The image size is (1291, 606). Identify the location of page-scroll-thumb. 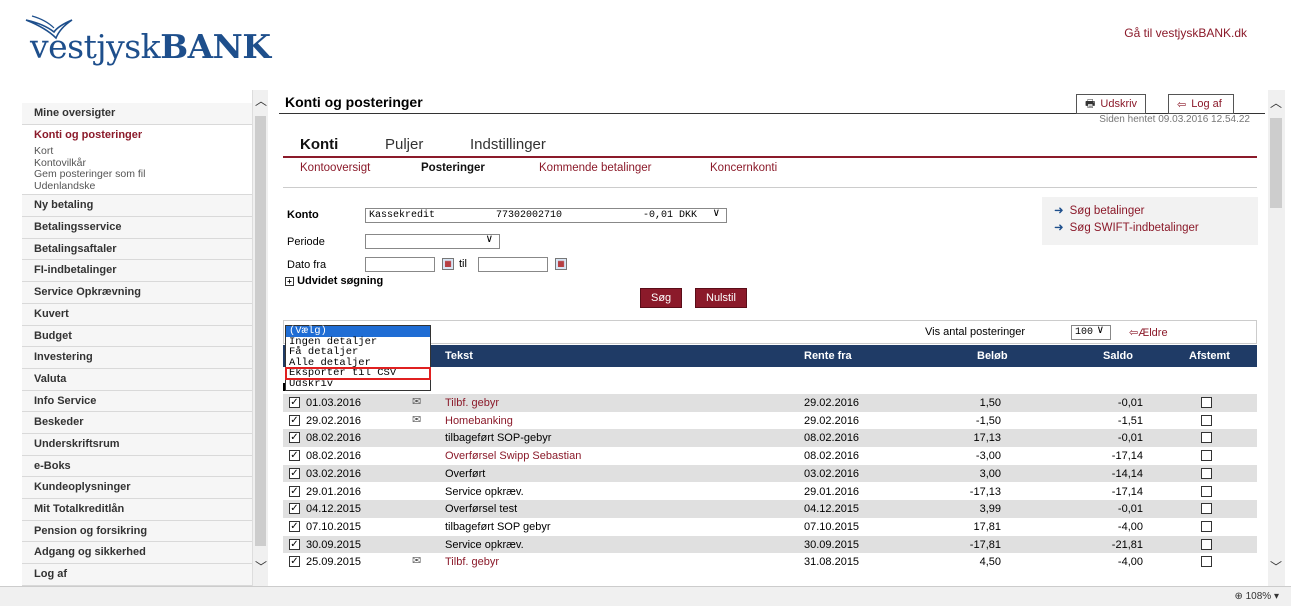
(1276, 163).